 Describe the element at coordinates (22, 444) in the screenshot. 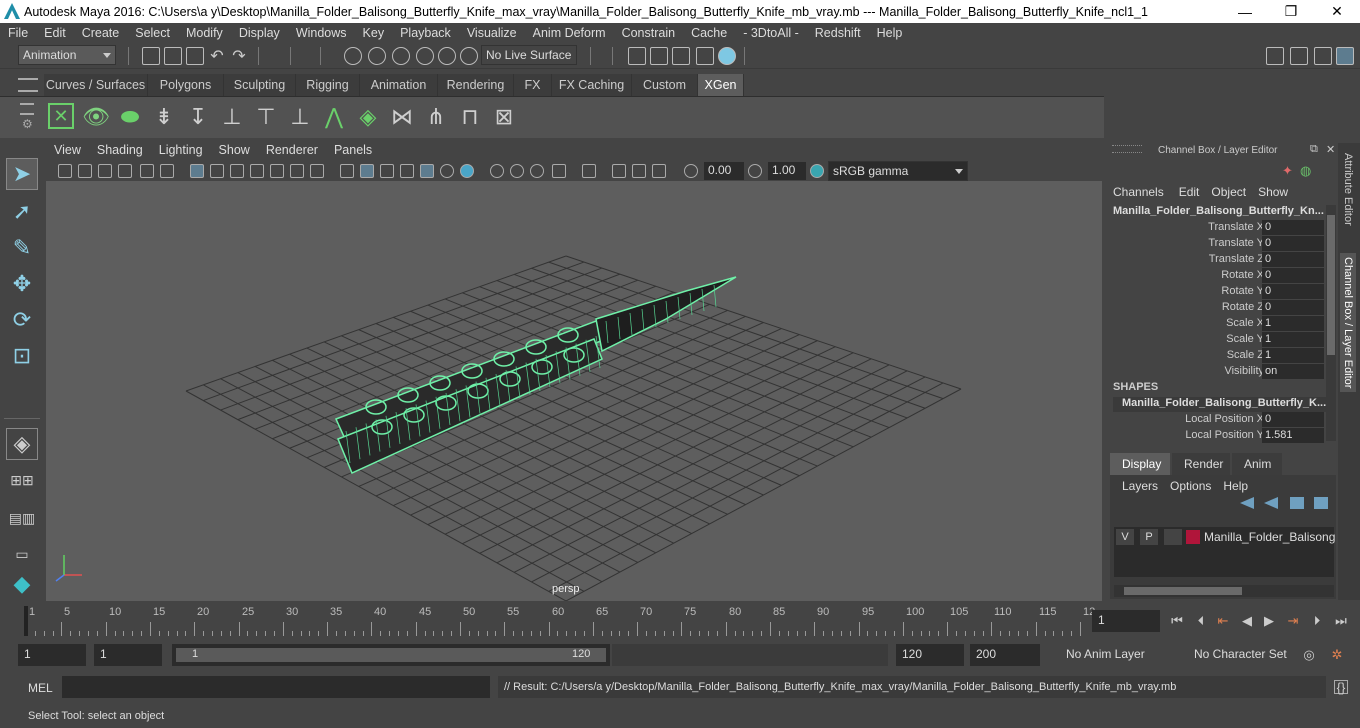

I see `single-perspective-view-icon: ◈` at that location.